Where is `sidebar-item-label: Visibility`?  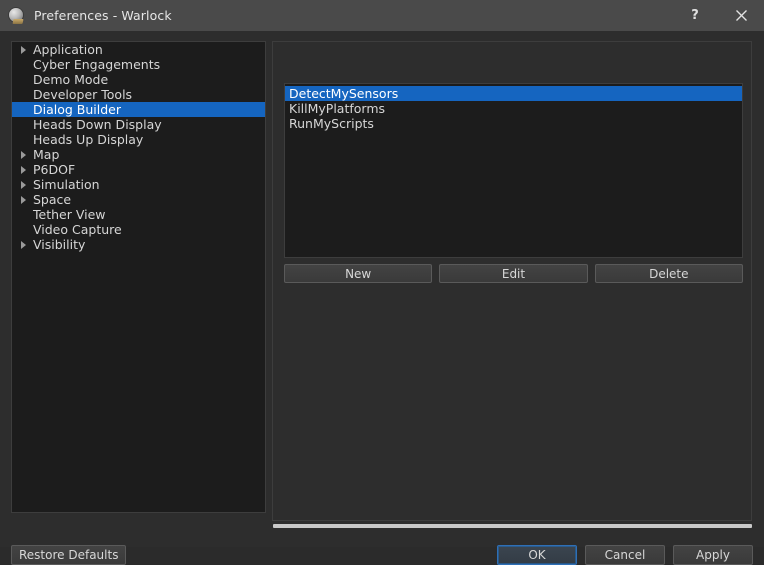
sidebar-item-label: Visibility is located at coordinates (59, 244).